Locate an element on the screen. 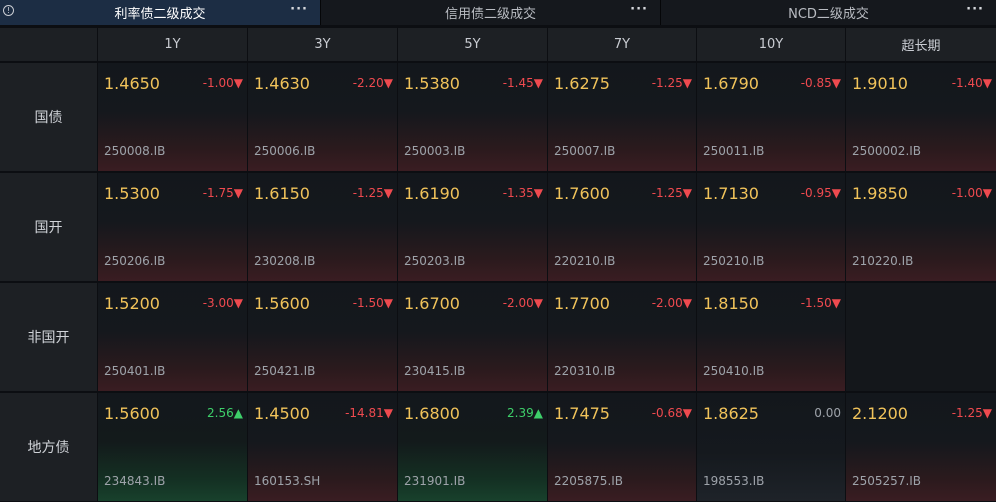  tab-credit-bonds: 信用债二级成交 ··· is located at coordinates (491, 12).